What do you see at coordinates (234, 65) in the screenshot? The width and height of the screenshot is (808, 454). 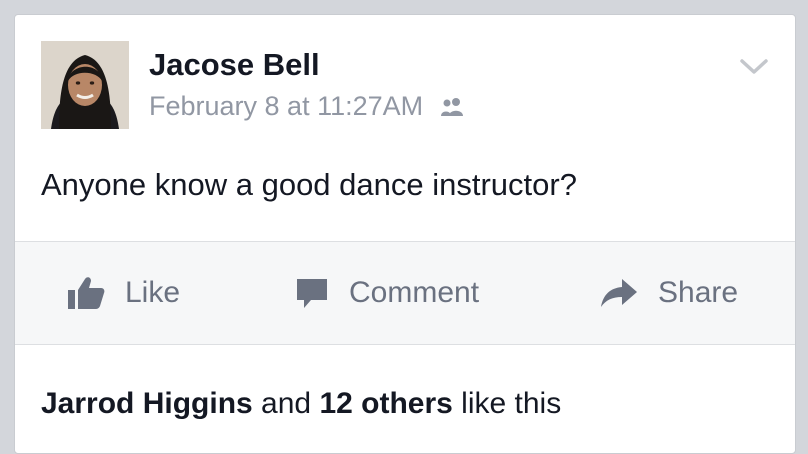 I see `author-name: Jacose Bell` at bounding box center [234, 65].